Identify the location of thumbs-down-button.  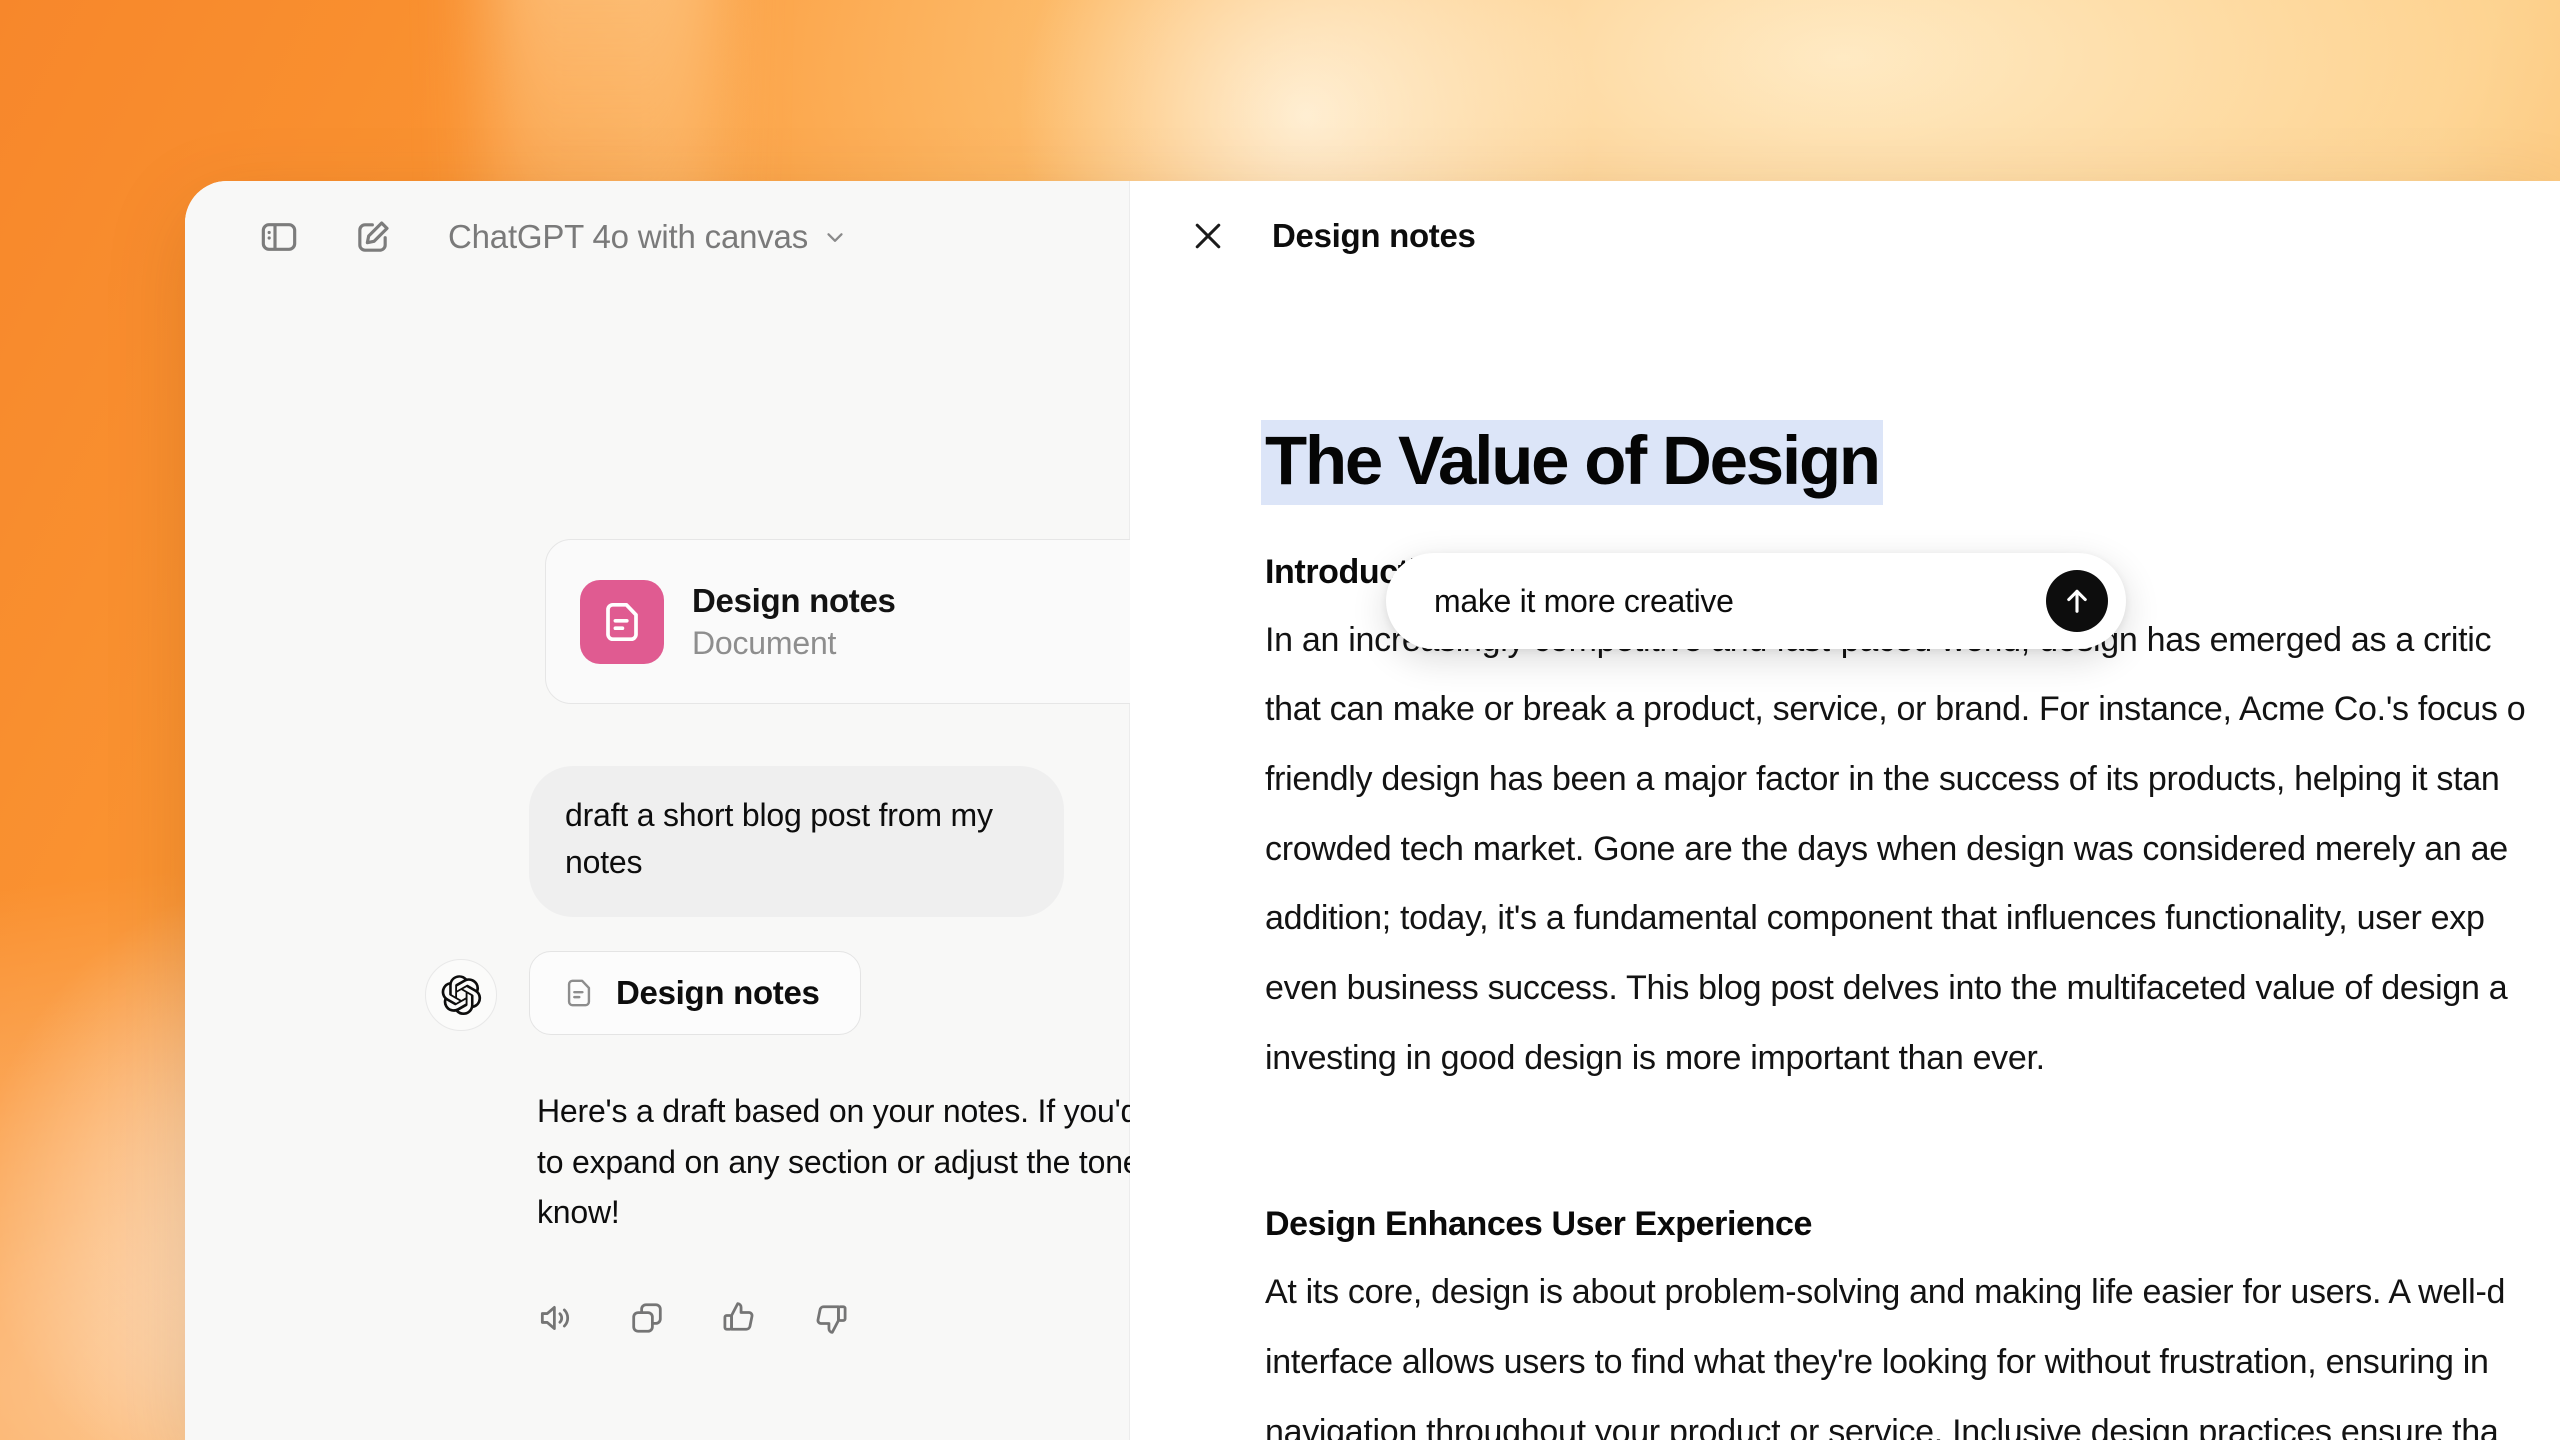
(831, 1318).